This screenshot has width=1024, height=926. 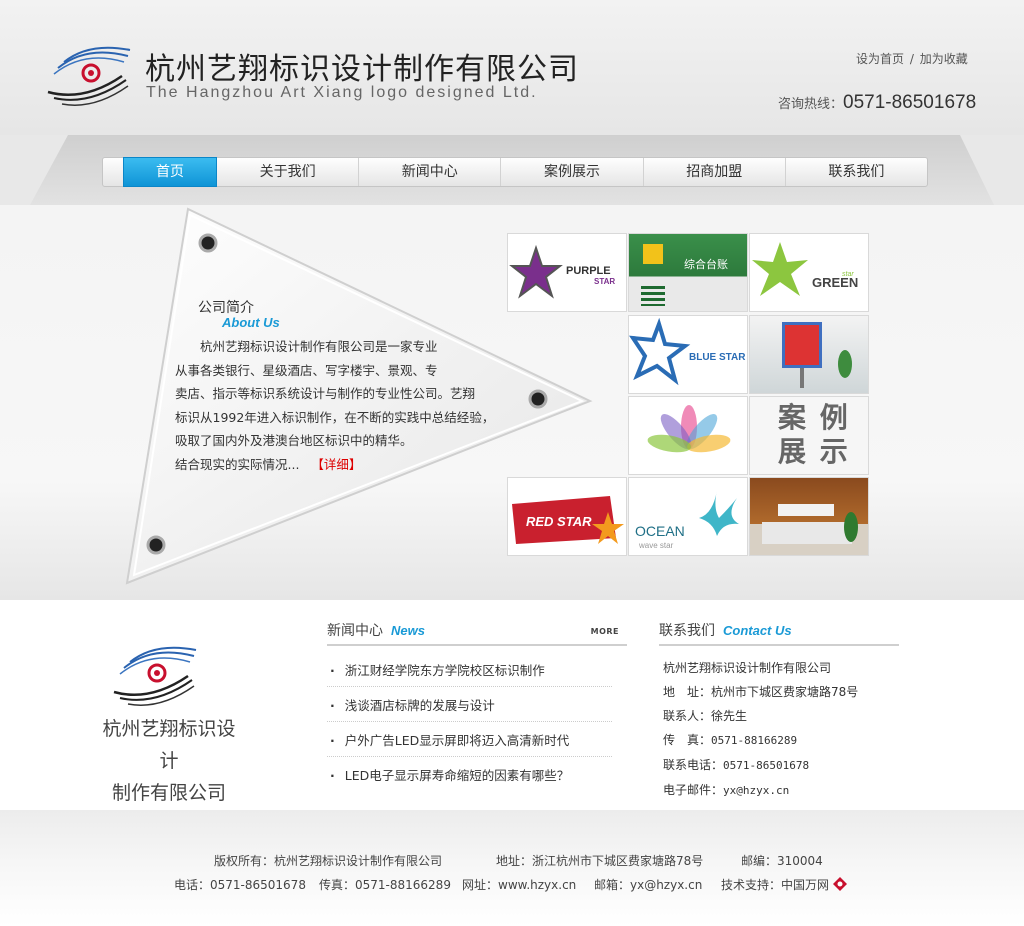 I want to click on about-title: 公司简介, so click(x=226, y=308).